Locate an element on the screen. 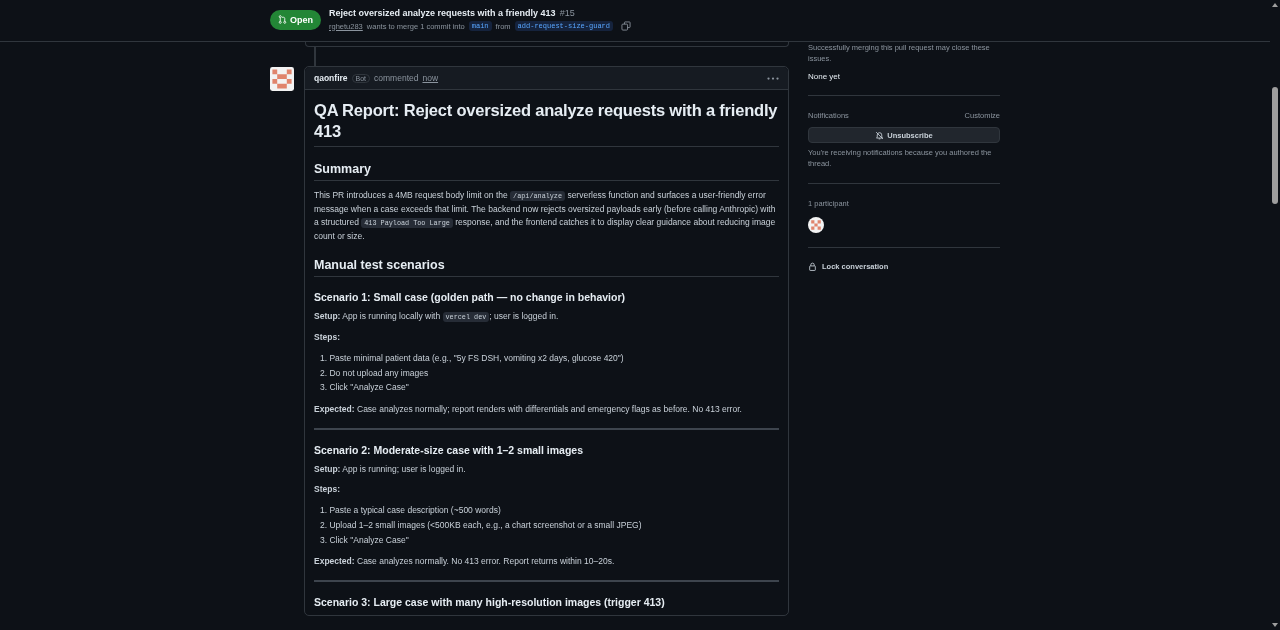 Image resolution: width=1280 pixels, height=630 pixels. scenario-heading: Scenario 1: Small case (golden path — no change in behavior) is located at coordinates (470, 297).